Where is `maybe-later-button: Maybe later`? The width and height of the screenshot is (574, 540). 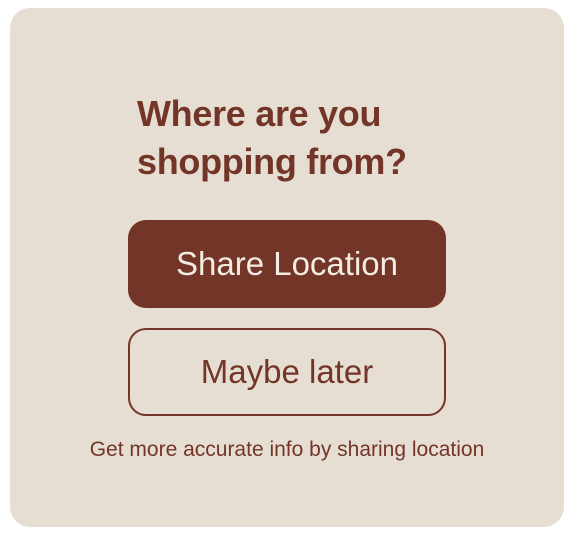
maybe-later-button: Maybe later is located at coordinates (287, 372).